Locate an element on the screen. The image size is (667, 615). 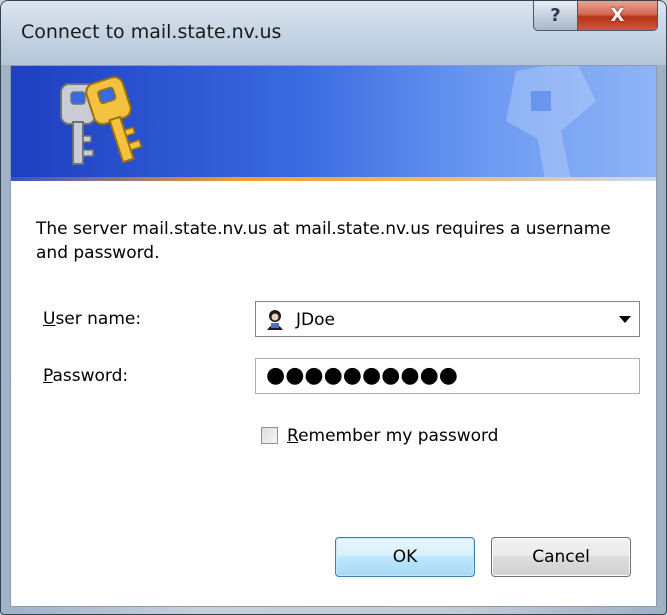
banner-accent-line is located at coordinates (333, 179).